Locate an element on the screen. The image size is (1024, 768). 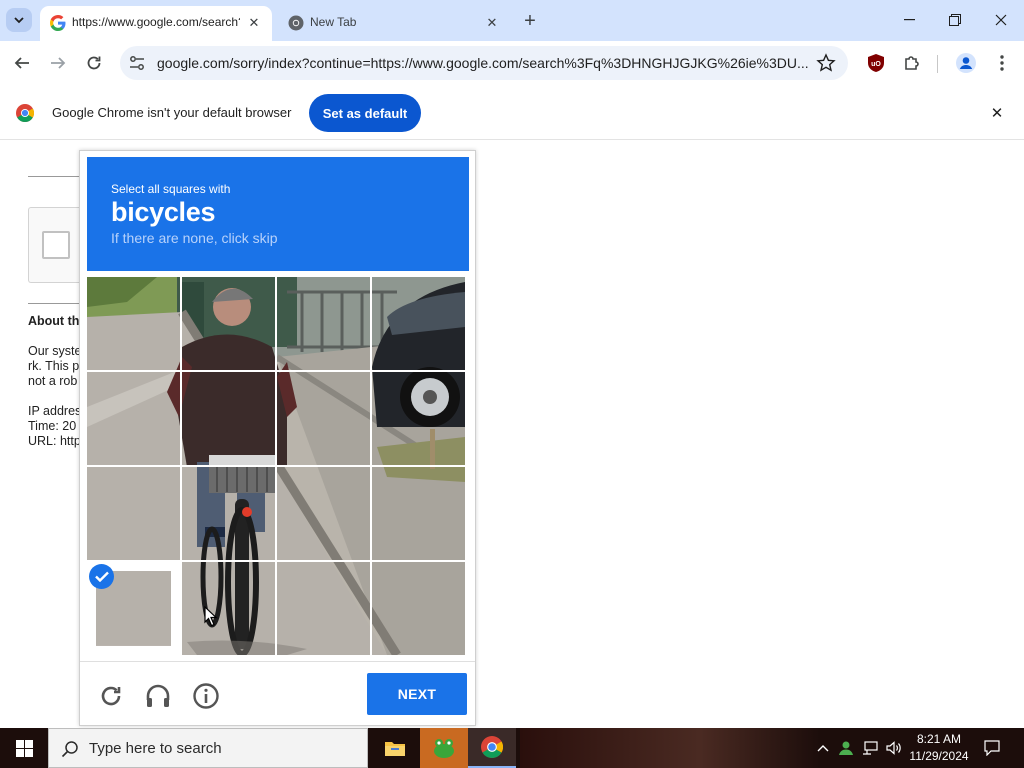
page-line: URL: http is located at coordinates (54, 441).